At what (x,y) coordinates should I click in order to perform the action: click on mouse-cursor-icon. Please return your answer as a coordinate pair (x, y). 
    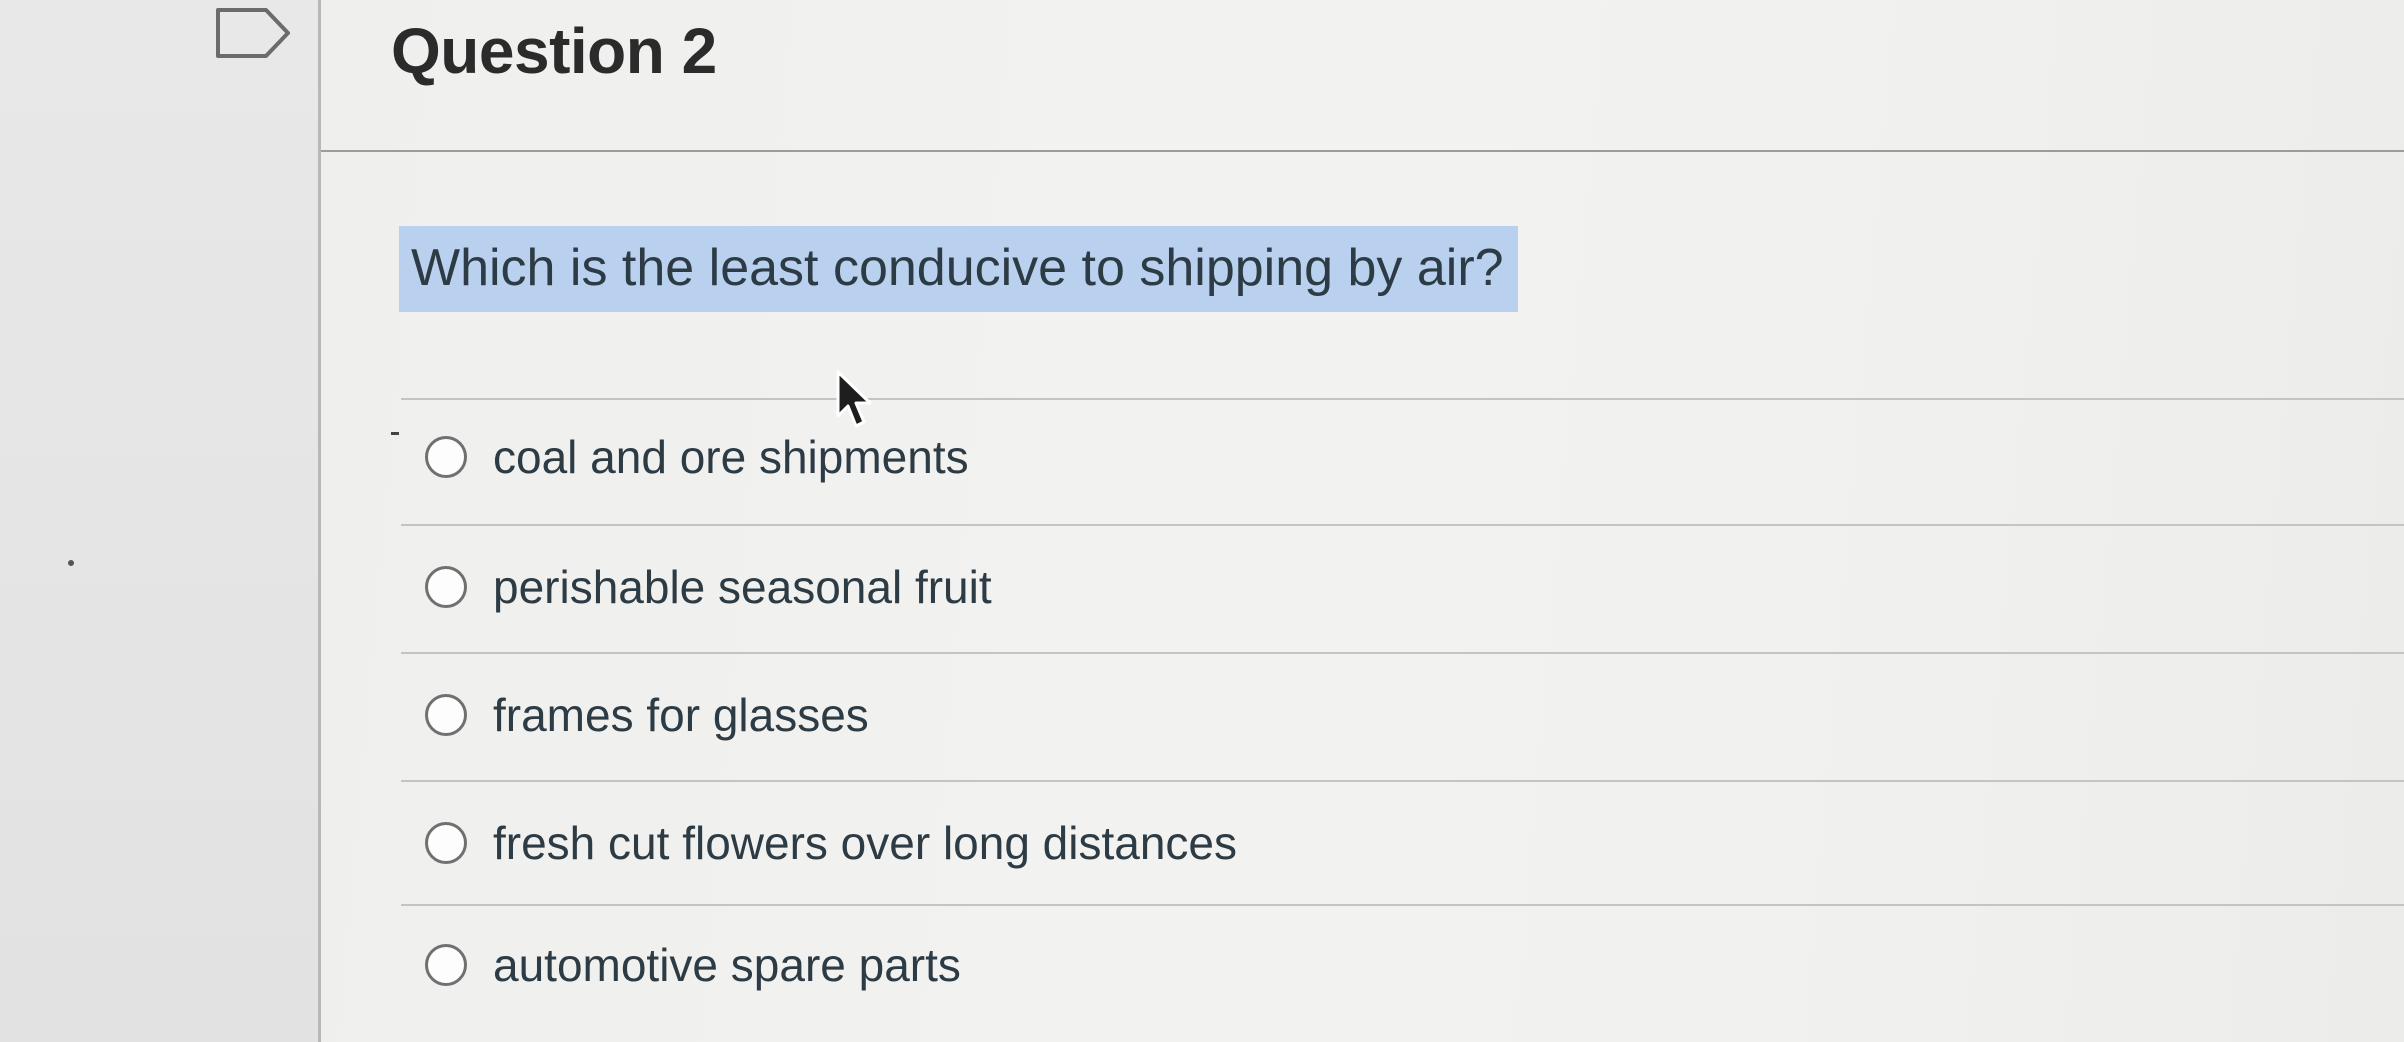
    Looking at the image, I should click on (854, 400).